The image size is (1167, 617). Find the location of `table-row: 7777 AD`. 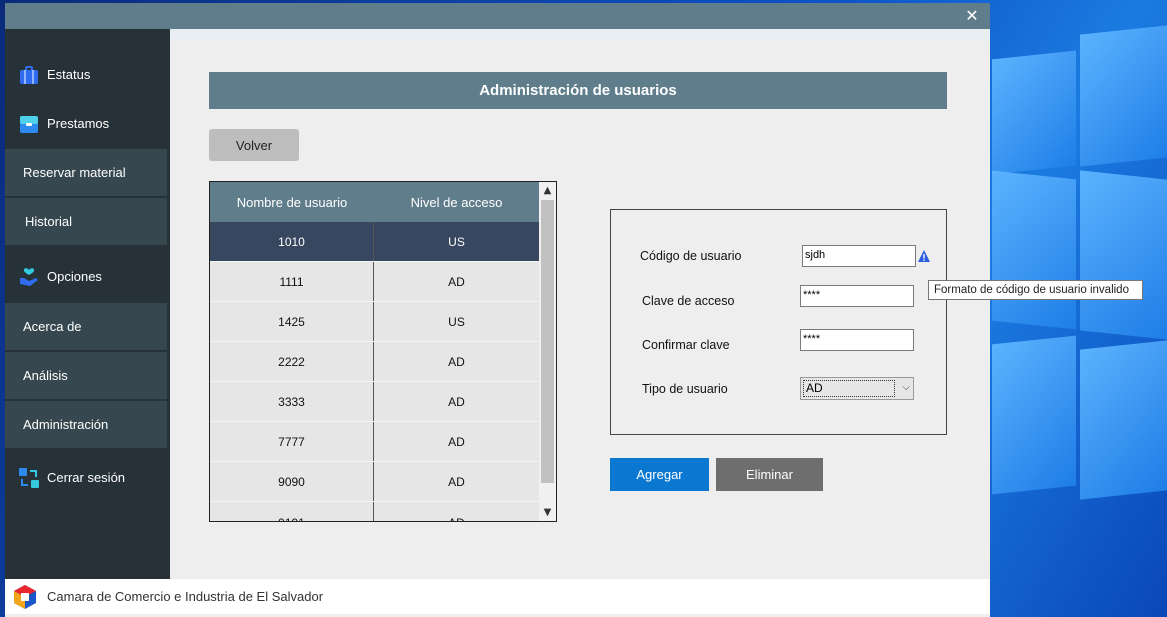

table-row: 7777 AD is located at coordinates (374, 442).